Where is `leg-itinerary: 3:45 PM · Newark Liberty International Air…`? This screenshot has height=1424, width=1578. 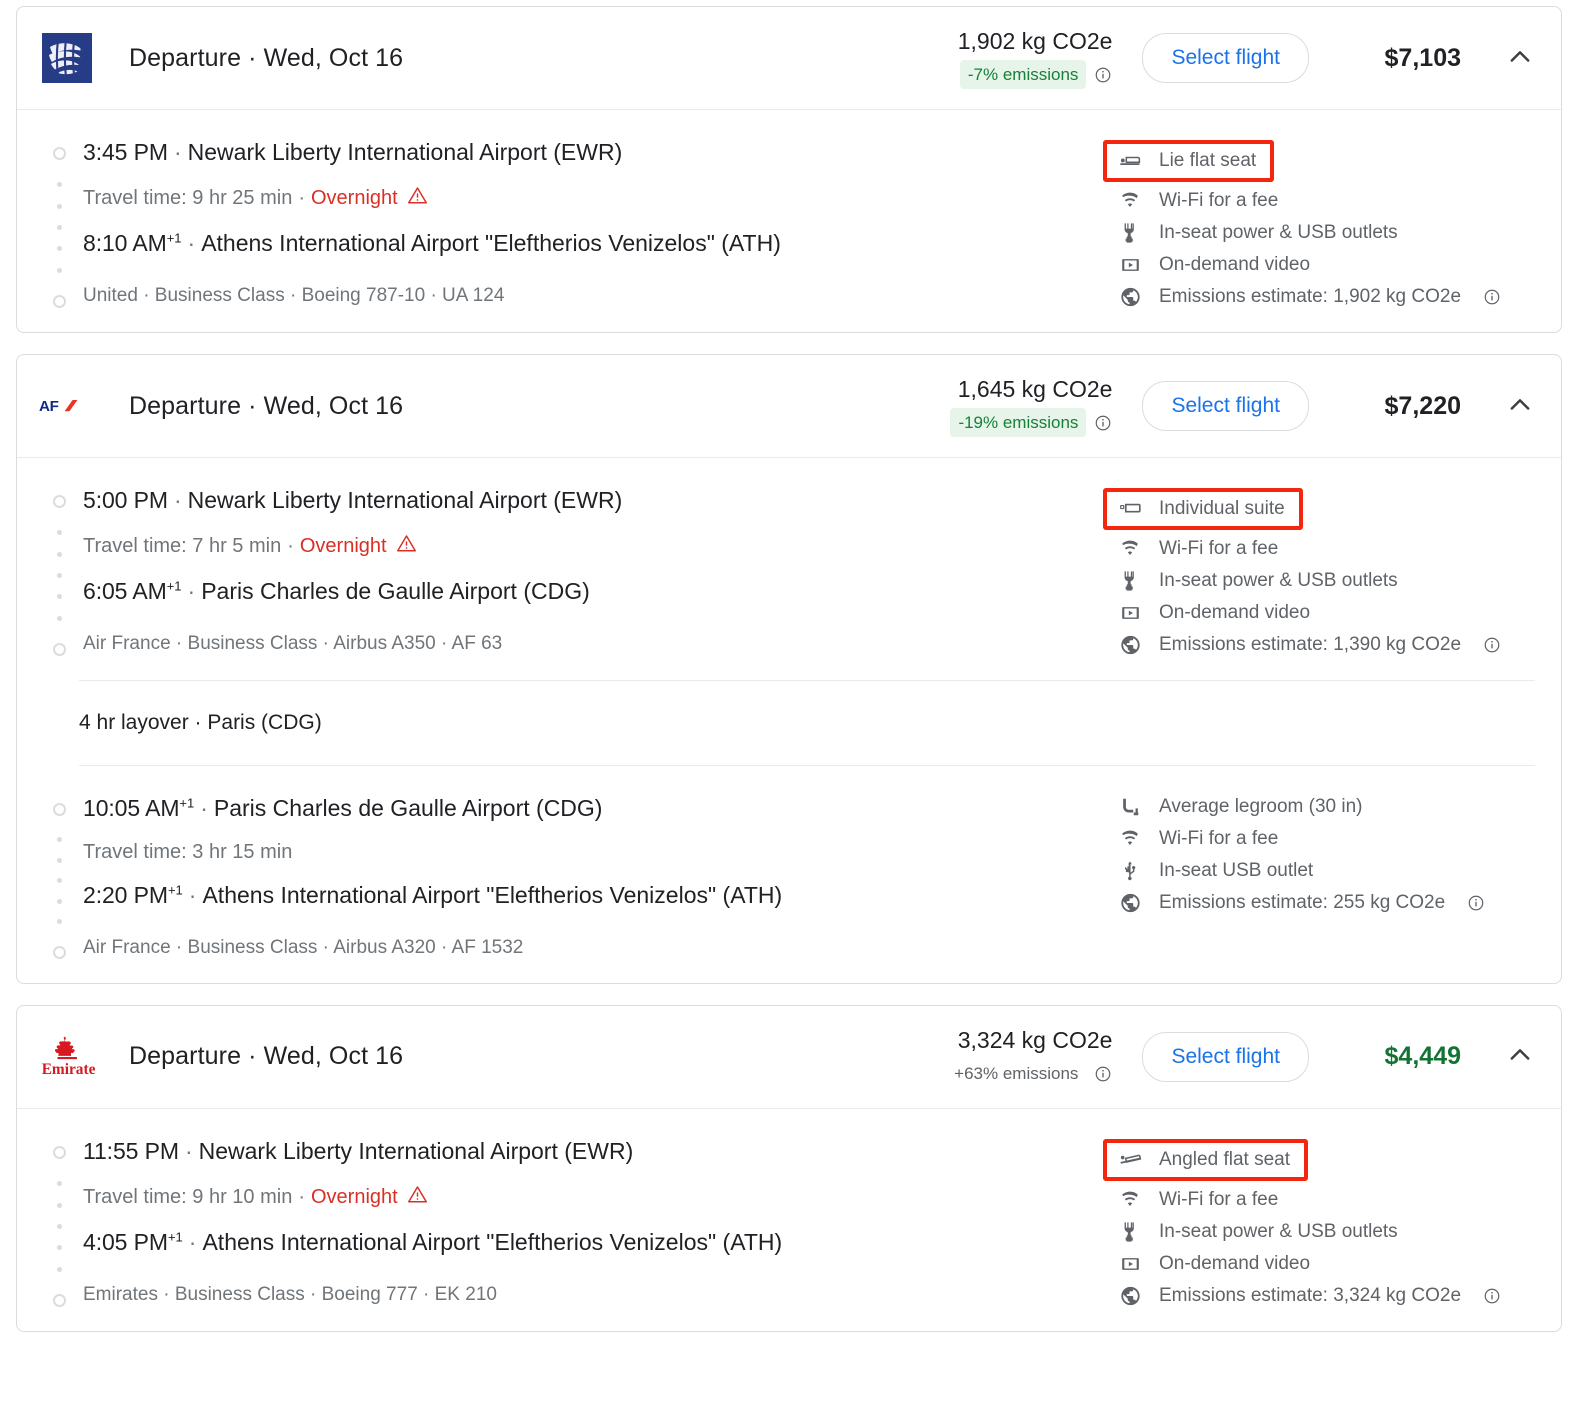
leg-itinerary: 3:45 PM · Newark Liberty International Air… is located at coordinates (572, 223).